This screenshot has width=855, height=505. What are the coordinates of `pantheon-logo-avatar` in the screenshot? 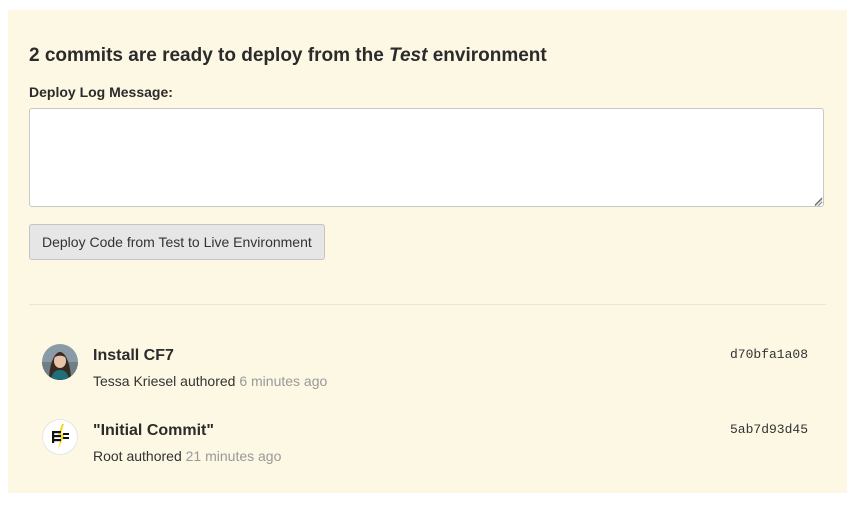 It's located at (60, 437).